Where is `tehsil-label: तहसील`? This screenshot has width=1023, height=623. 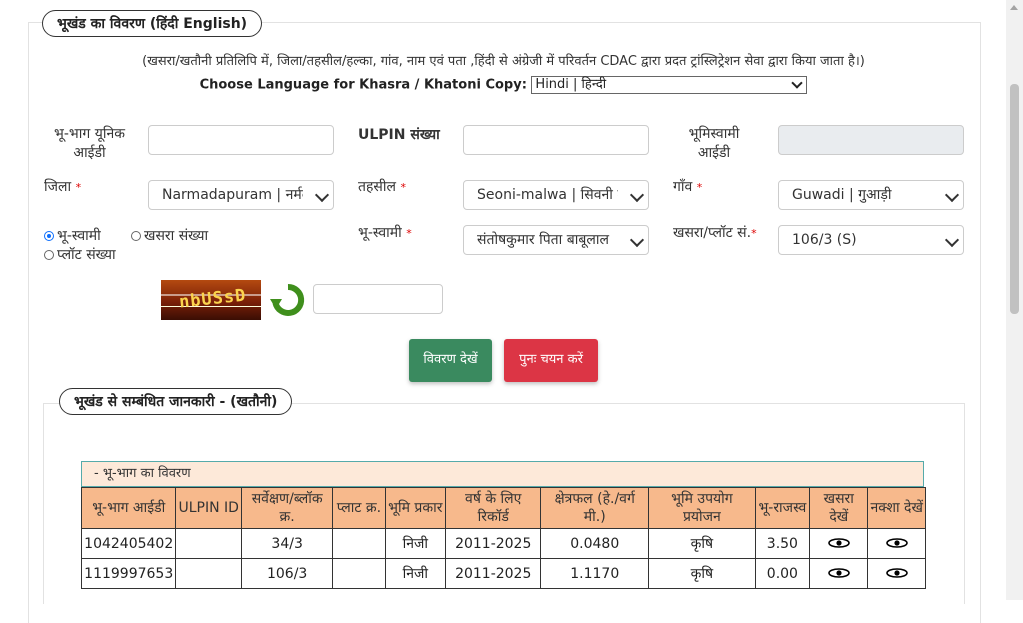 tehsil-label: तहसील is located at coordinates (377, 187).